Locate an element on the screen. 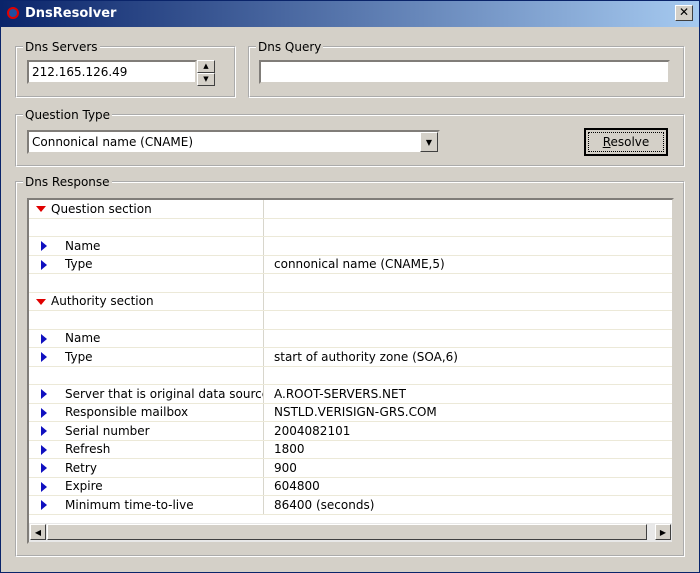  dns-servers-spinner: ▲ ▼ is located at coordinates (206, 73).